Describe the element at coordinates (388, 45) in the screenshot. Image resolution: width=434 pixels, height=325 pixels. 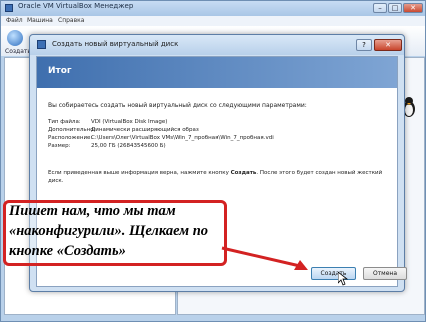
I see `dialog-close-button: ✕` at that location.